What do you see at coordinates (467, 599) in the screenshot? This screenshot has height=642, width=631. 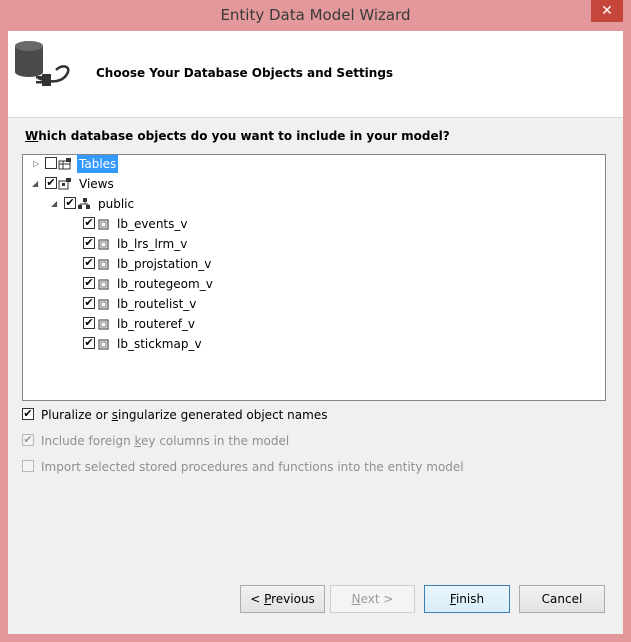 I see `finish-button: Finish` at bounding box center [467, 599].